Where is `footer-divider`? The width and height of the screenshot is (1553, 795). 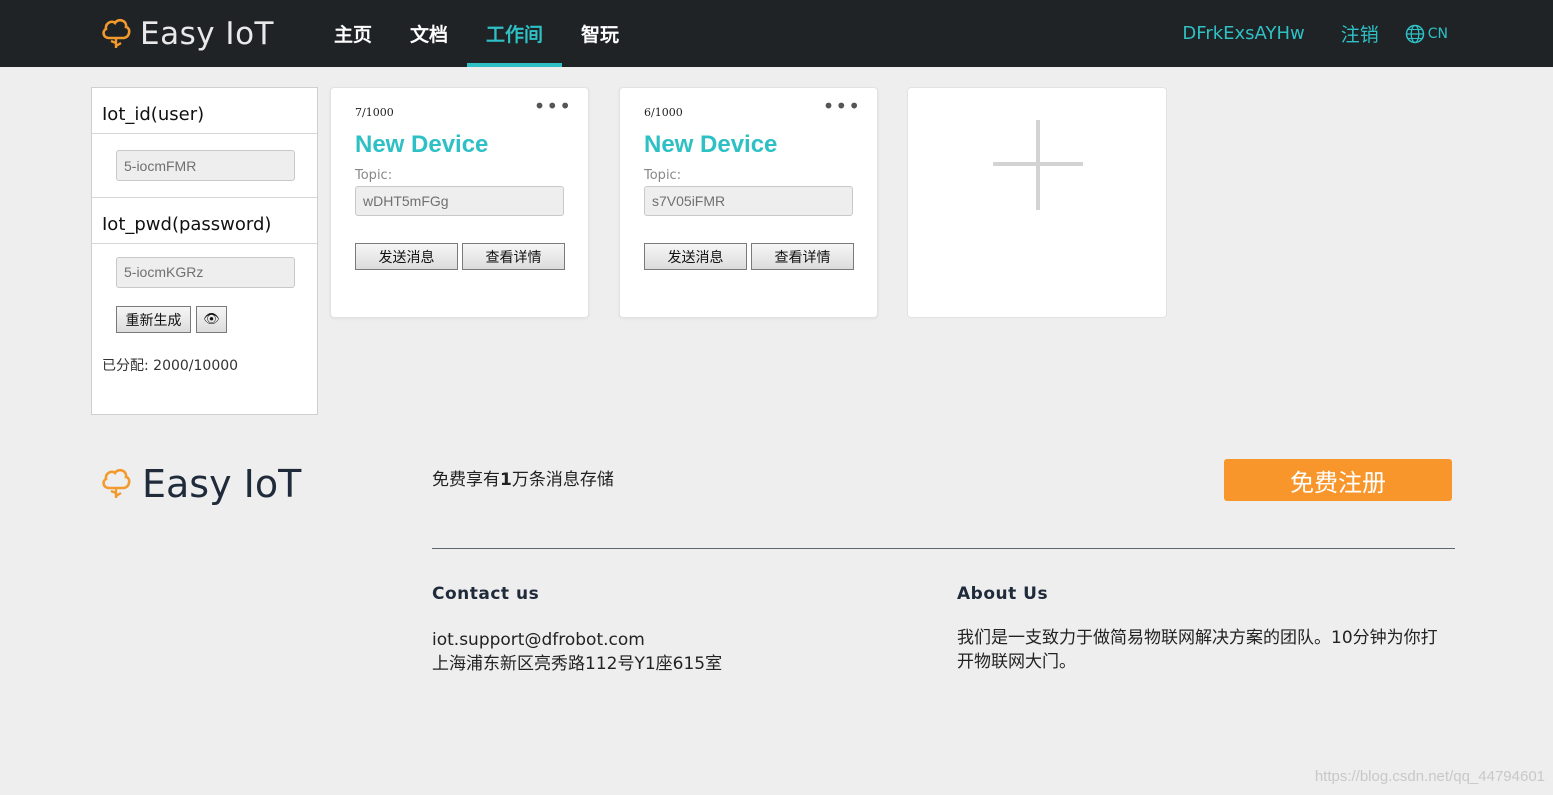
footer-divider is located at coordinates (943, 548).